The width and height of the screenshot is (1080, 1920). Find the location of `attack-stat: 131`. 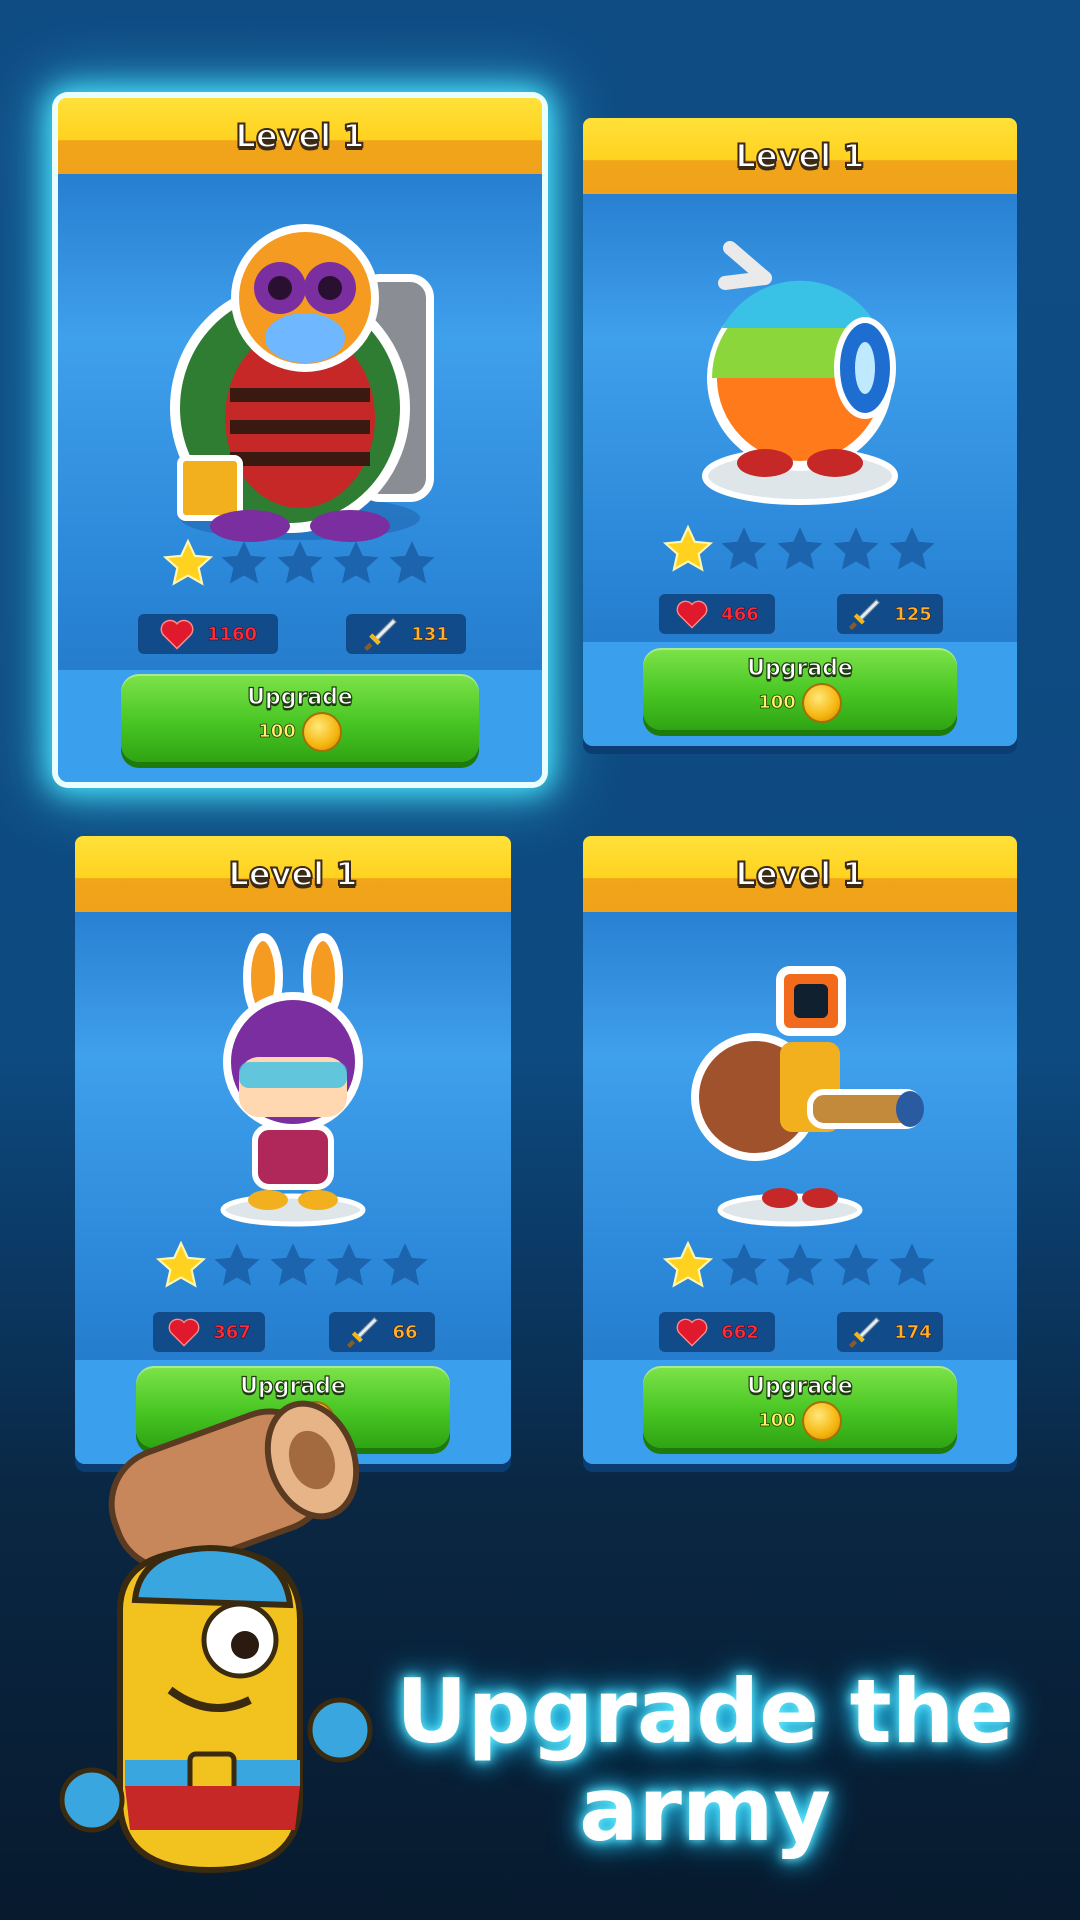

attack-stat: 131 is located at coordinates (406, 634).